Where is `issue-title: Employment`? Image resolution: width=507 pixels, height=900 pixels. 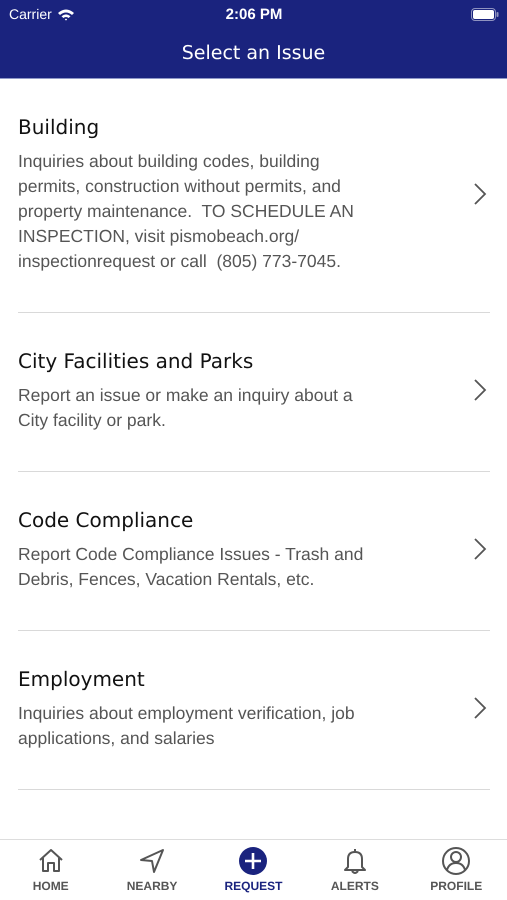 issue-title: Employment is located at coordinates (82, 679).